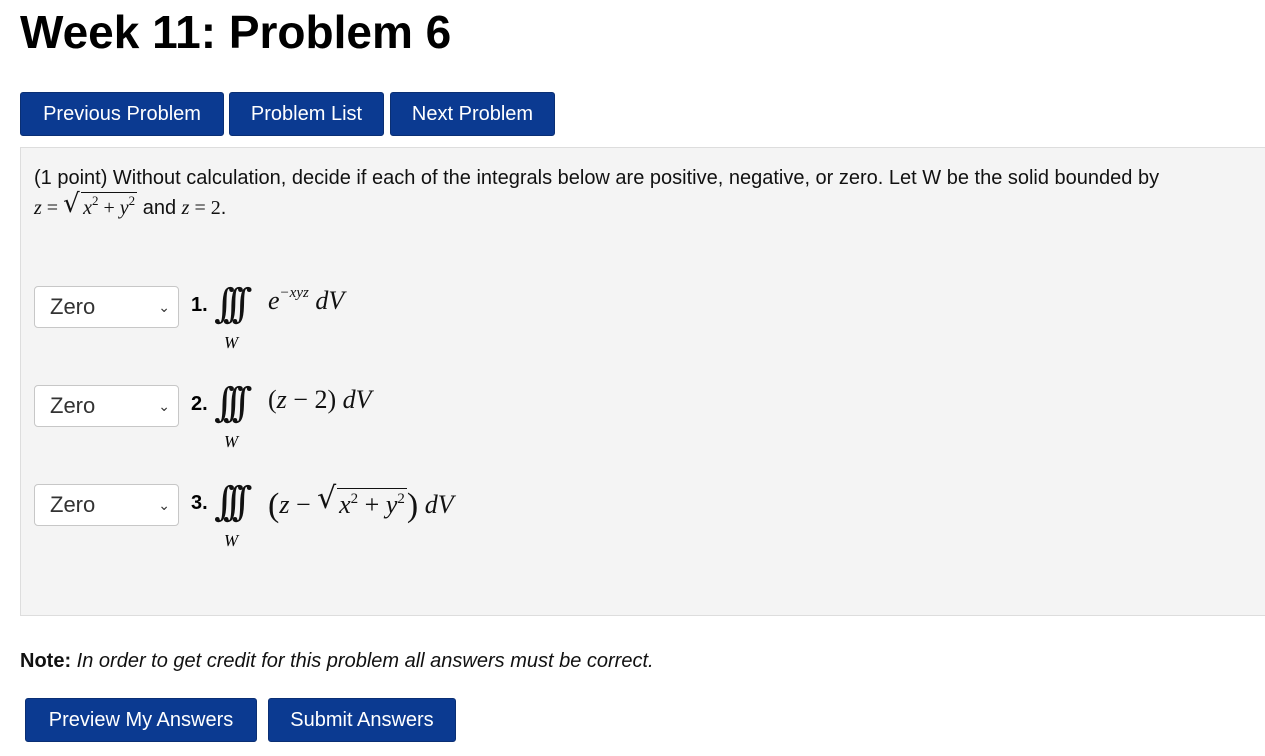  I want to click on surface-equation: z = √ x2 + y2, so click(86, 204).